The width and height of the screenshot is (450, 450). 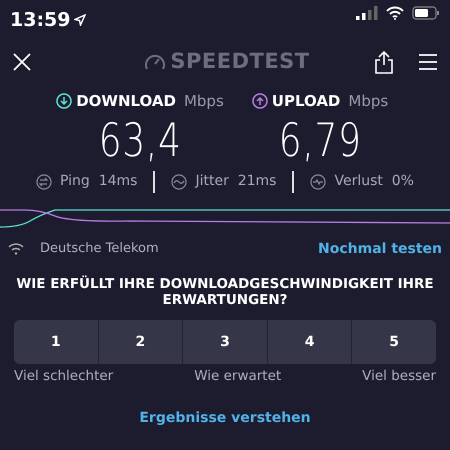 I want to click on provider-name: Deutsche Telekom, so click(x=99, y=249).